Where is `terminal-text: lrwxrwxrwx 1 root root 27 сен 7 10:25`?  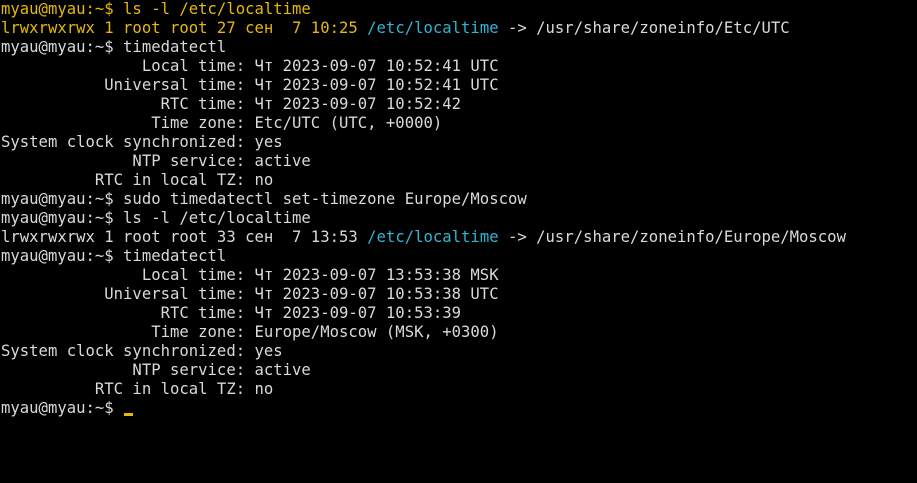 terminal-text: lrwxrwxrwx 1 root root 27 сен 7 10:25 is located at coordinates (184, 28).